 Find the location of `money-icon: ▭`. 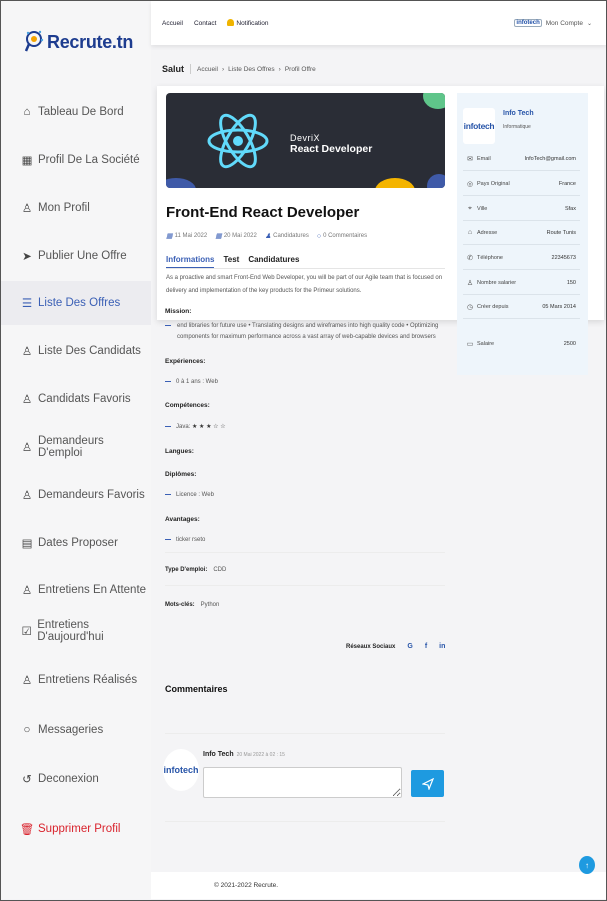

money-icon: ▭ is located at coordinates (470, 344).